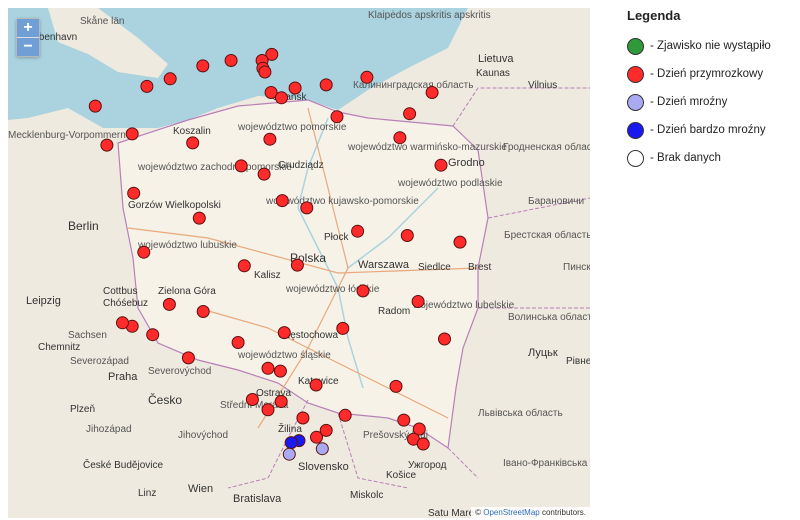 The width and height of the screenshot is (800, 520). Describe the element at coordinates (434, 267) in the screenshot. I see `svg-text: Siedlce` at that location.